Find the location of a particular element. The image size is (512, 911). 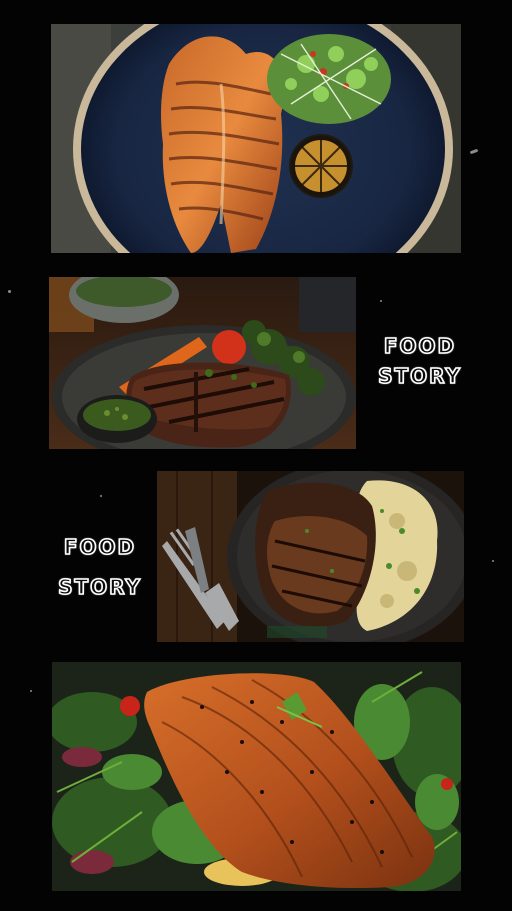

photo-grilled-meat-mash is located at coordinates (310, 556).